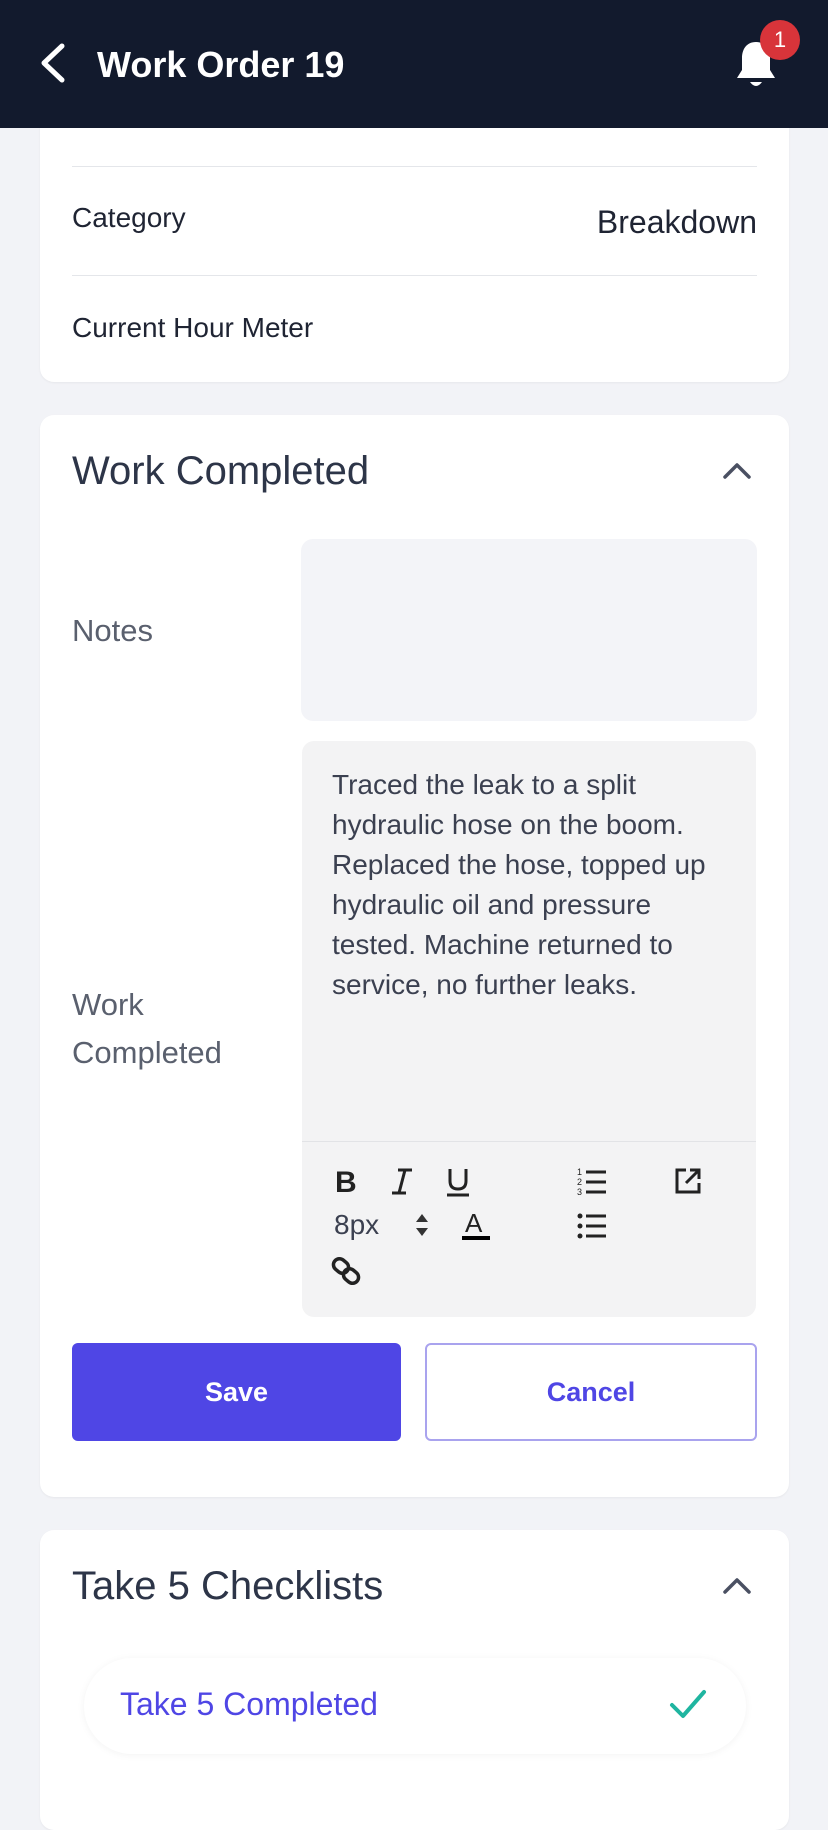 The image size is (828, 1830). I want to click on save-button: Save, so click(236, 1392).